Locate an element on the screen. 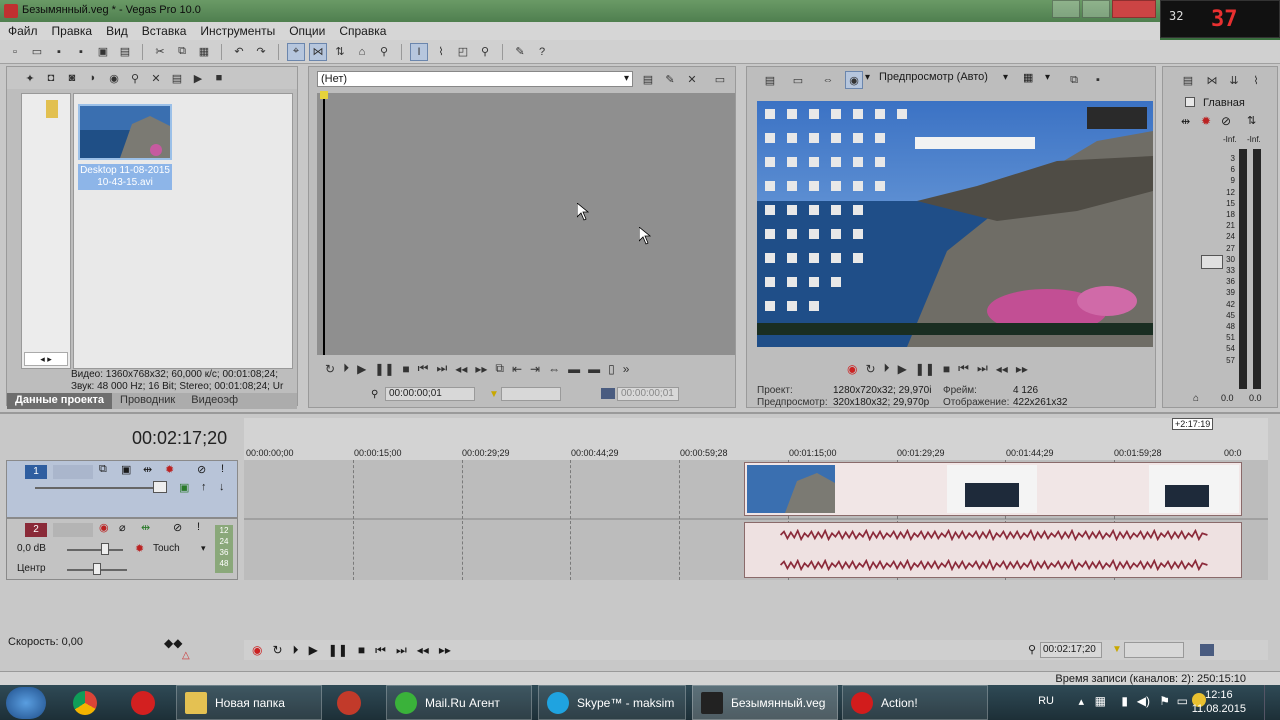 The height and width of the screenshot is (720, 1280). volume-icon: ◀) is located at coordinates (1143, 701).